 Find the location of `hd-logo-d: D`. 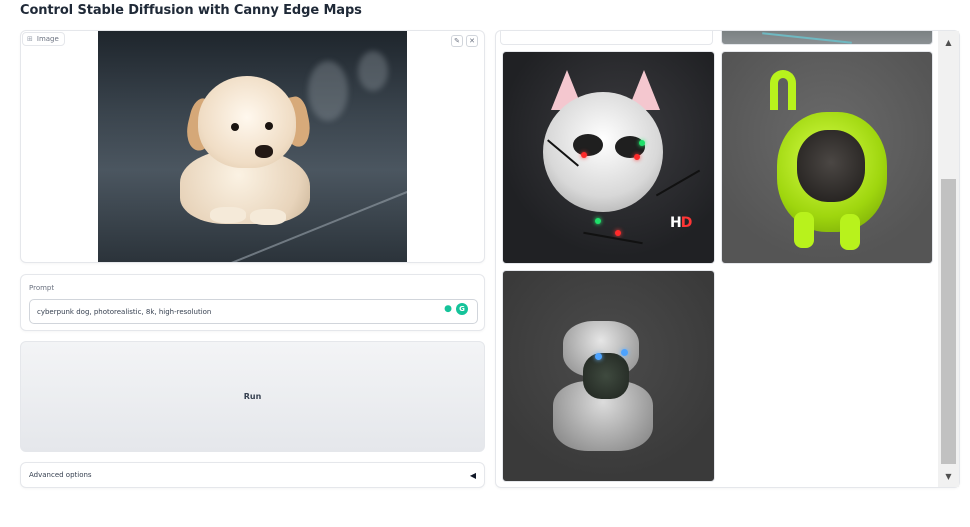

hd-logo-d: D is located at coordinates (686, 223).